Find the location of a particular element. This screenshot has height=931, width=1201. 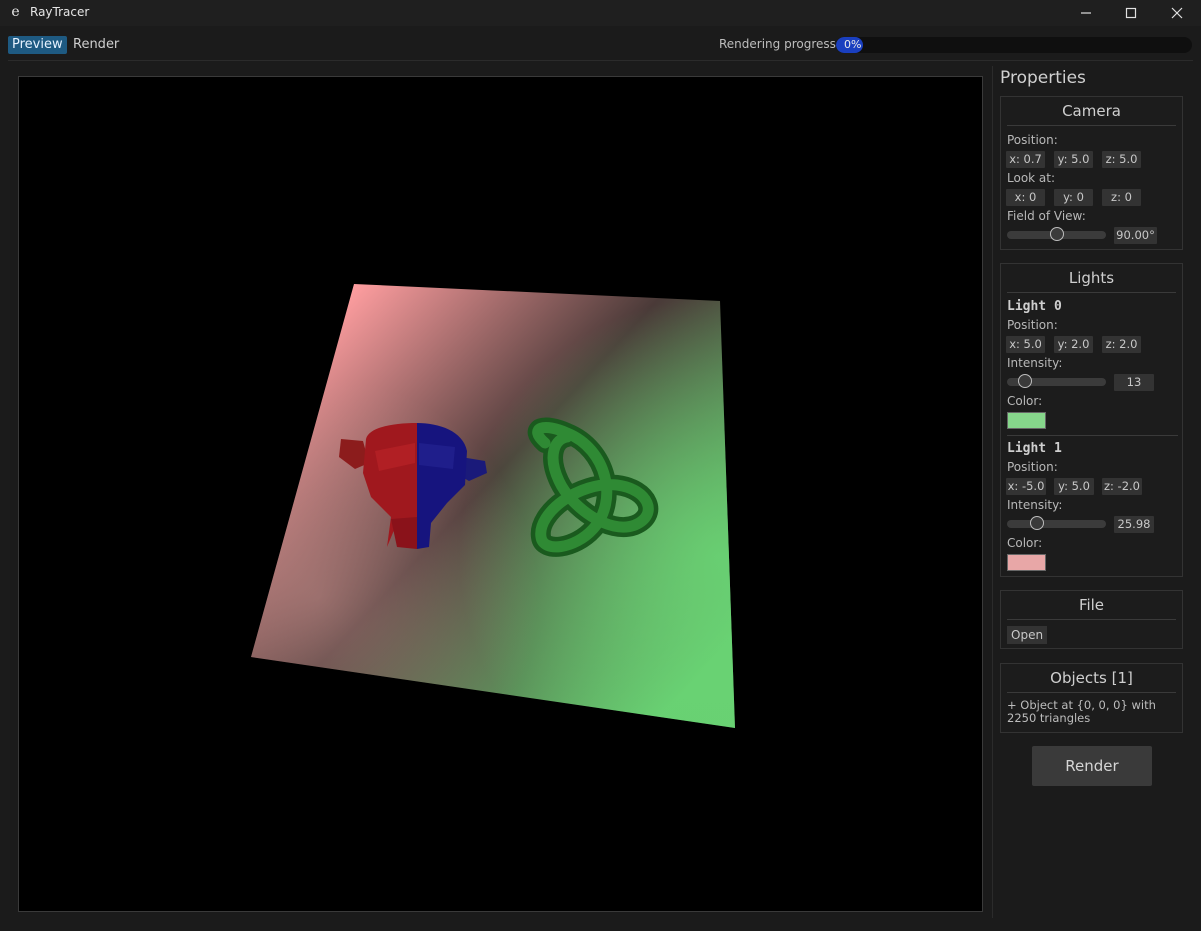

close-icon is located at coordinates (1177, 13).